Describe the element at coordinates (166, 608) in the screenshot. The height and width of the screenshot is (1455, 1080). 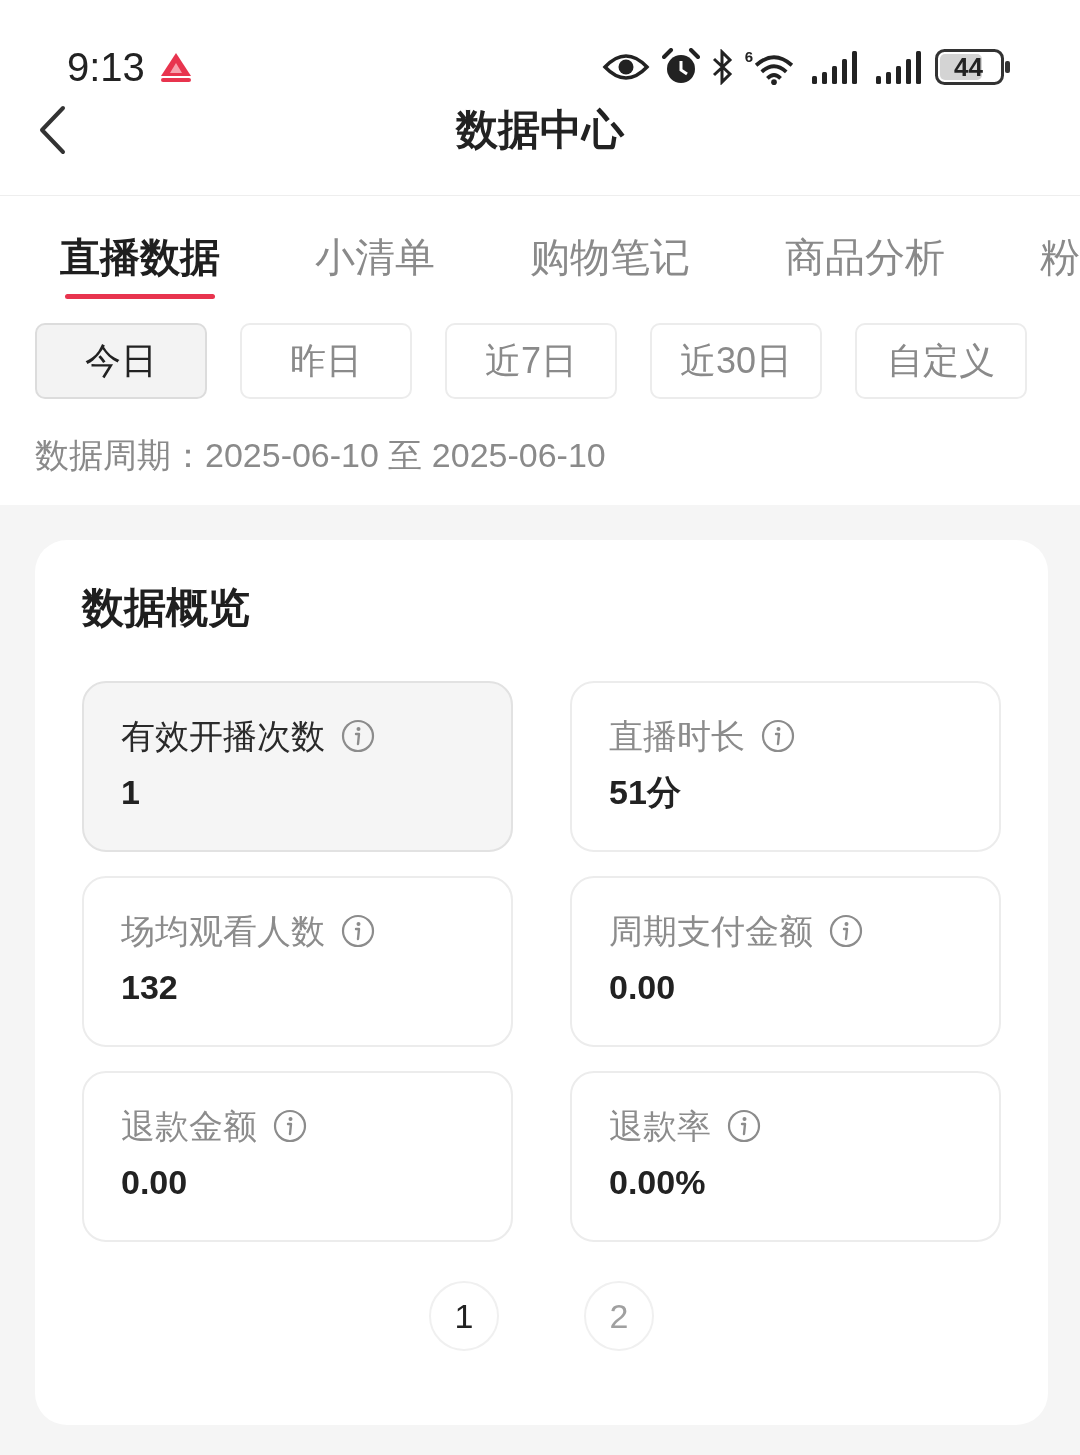
I see `section-title: 数据概览` at that location.